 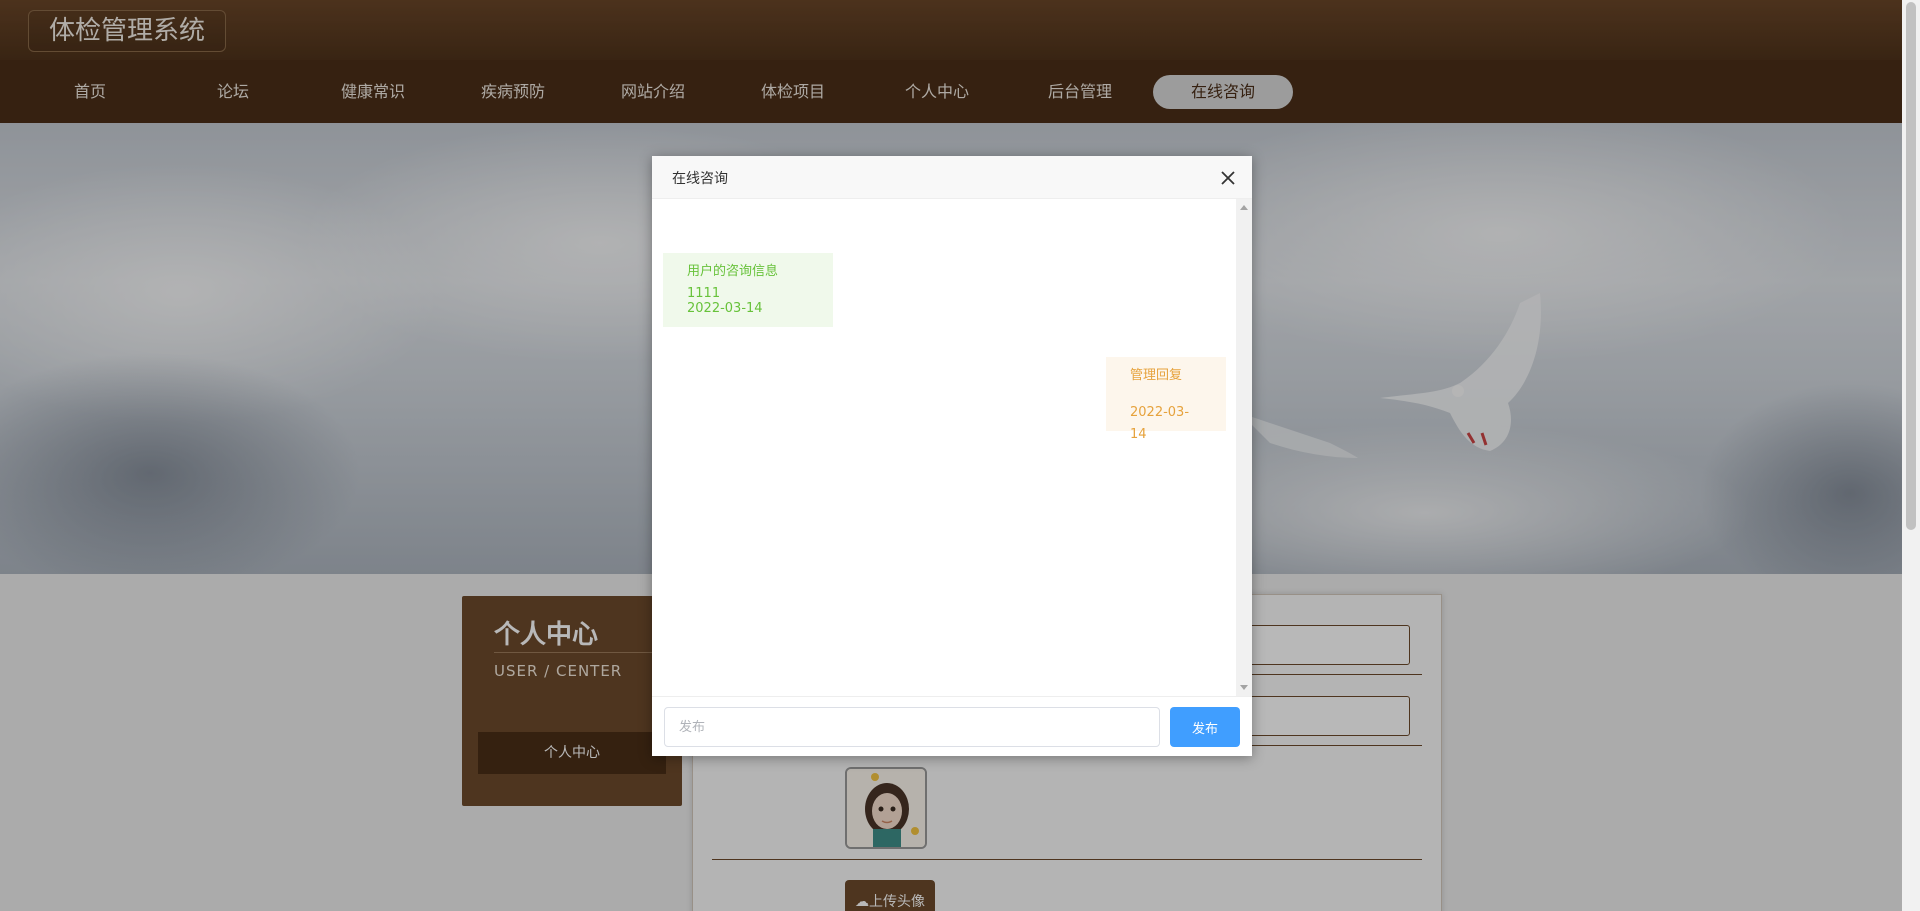 I want to click on dialog-footer: 发布, so click(x=952, y=726).